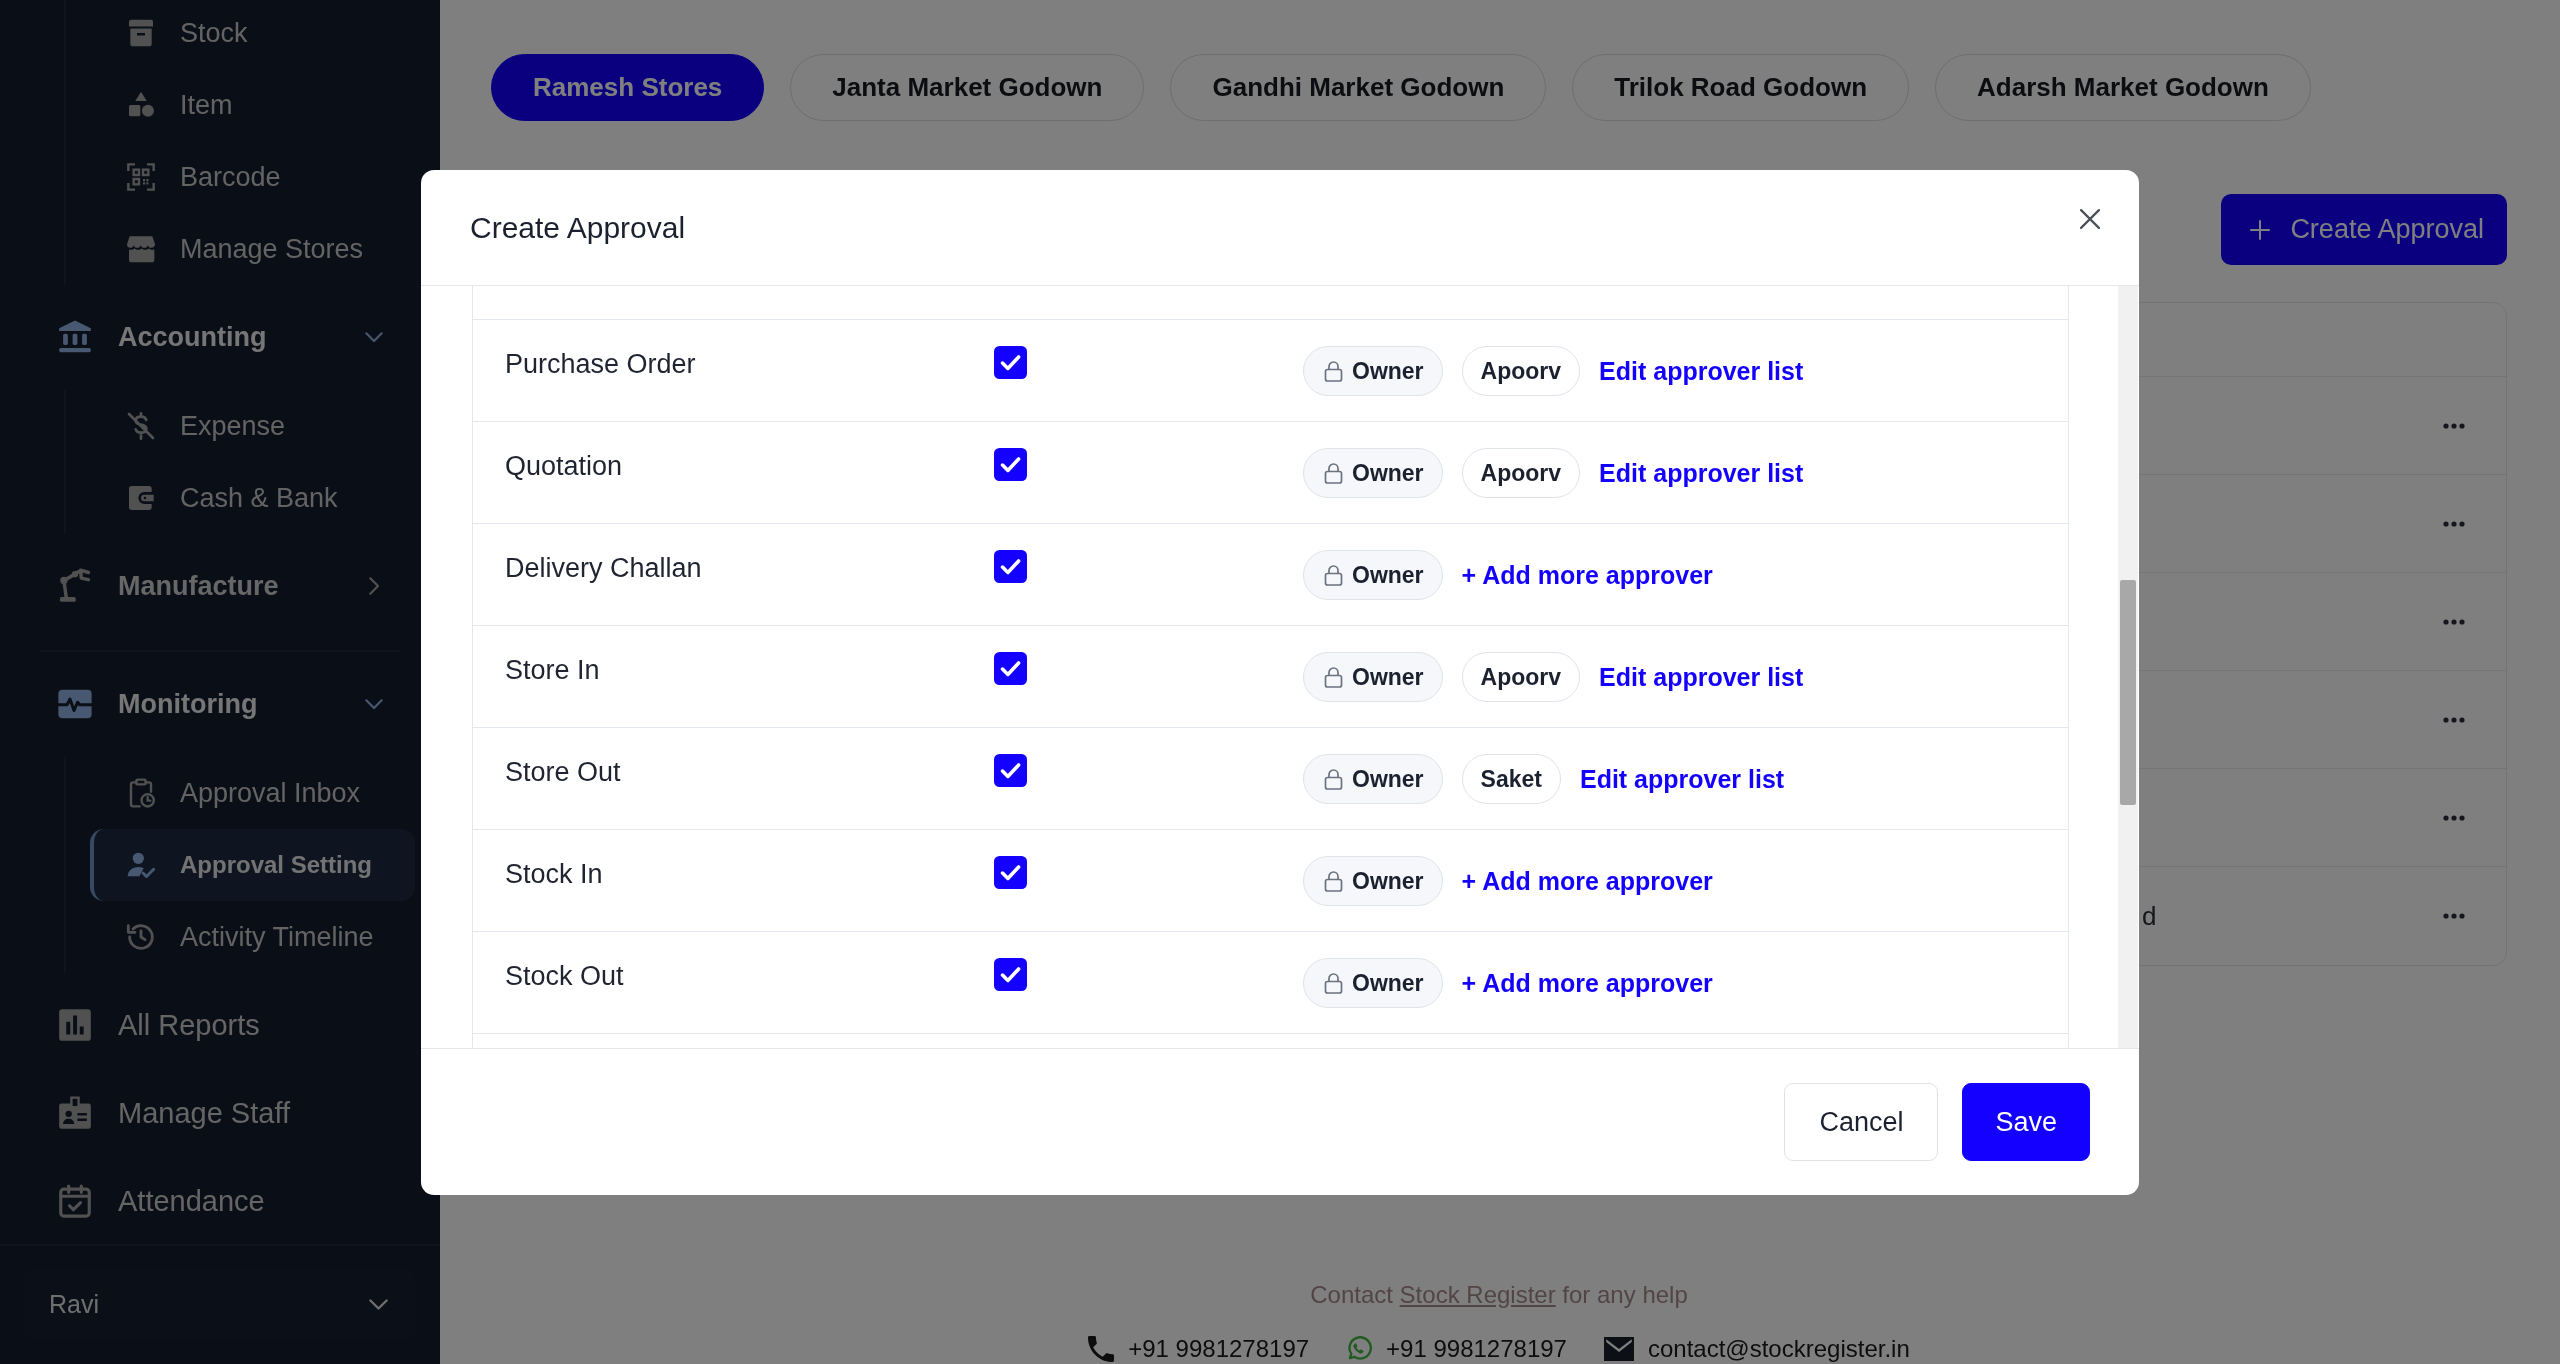  Describe the element at coordinates (628, 87) in the screenshot. I see `store-tab: Ramesh Stores` at that location.